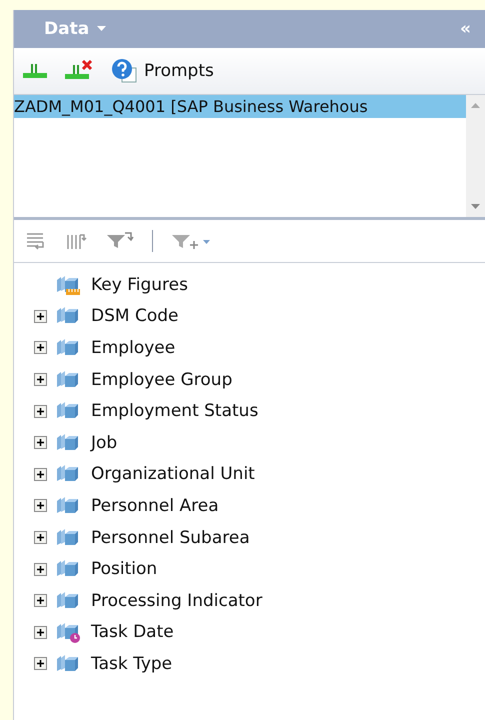 This screenshot has width=485, height=720. I want to click on tree-item: Key Figures, so click(139, 284).